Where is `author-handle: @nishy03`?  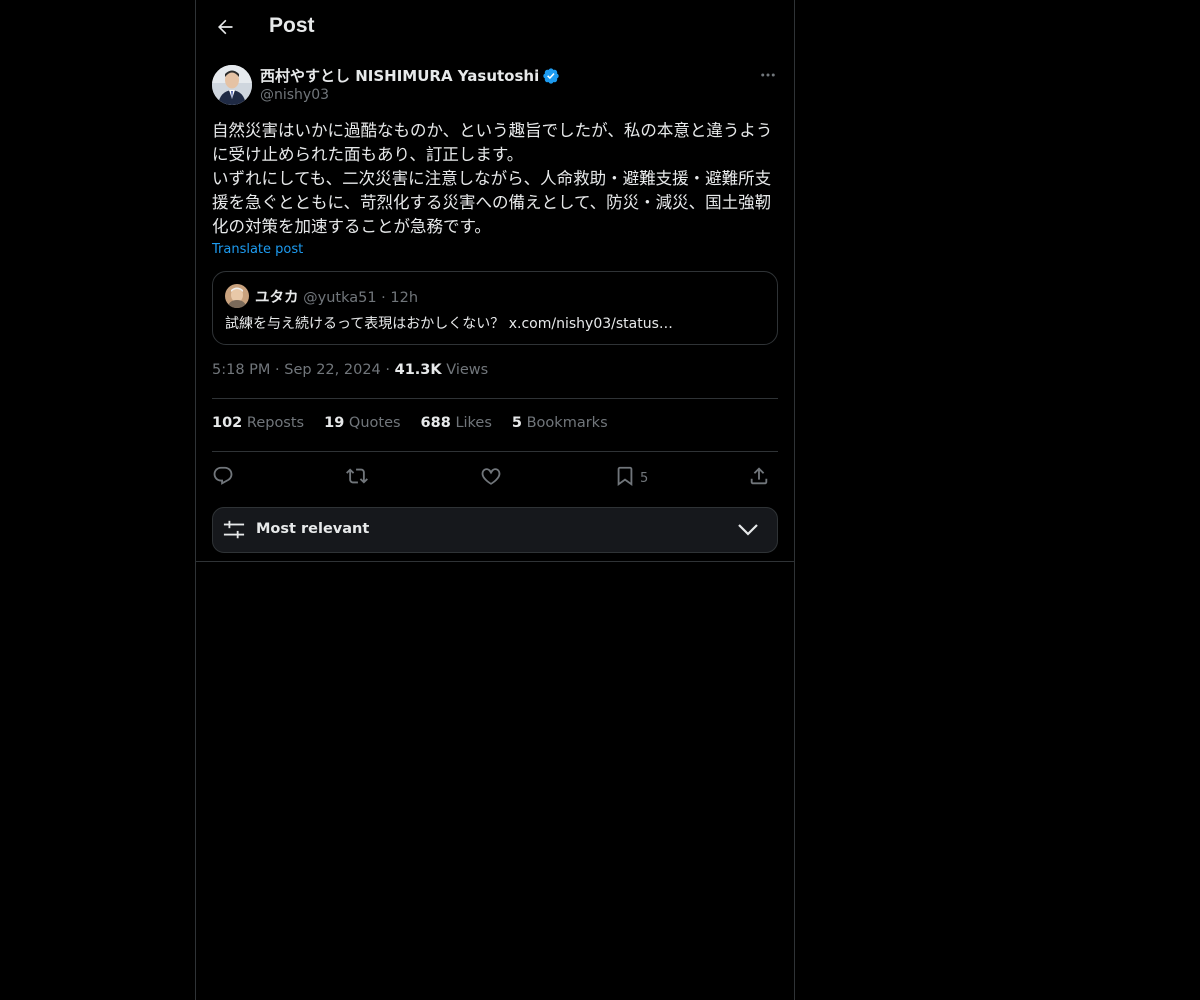
author-handle: @nishy03 is located at coordinates (294, 95).